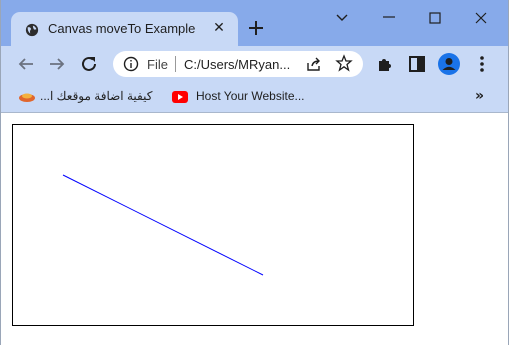 The width and height of the screenshot is (509, 345). I want to click on minimize-button, so click(389, 18).